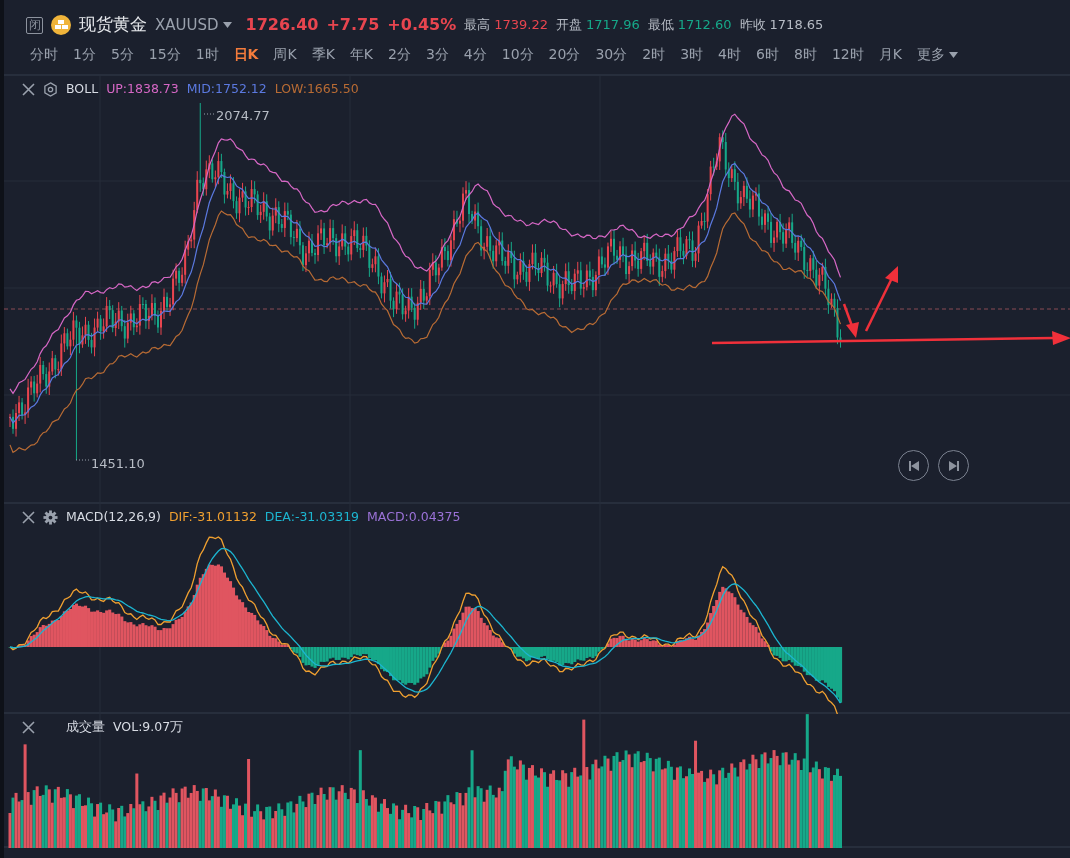 The height and width of the screenshot is (858, 1070). What do you see at coordinates (85, 727) in the screenshot?
I see `indicator-name: 成交量` at bounding box center [85, 727].